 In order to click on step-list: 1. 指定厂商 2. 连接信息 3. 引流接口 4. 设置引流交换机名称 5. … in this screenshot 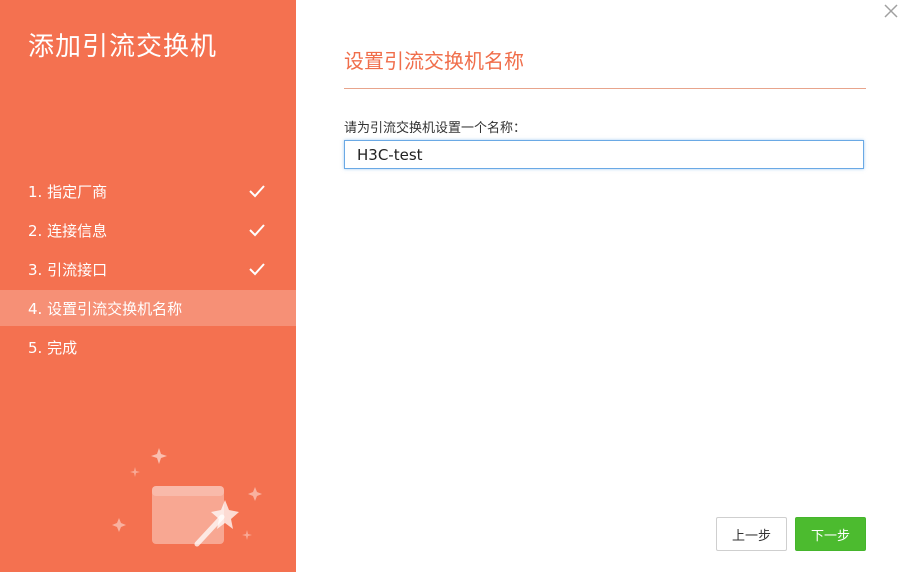, I will do `click(148, 270)`.